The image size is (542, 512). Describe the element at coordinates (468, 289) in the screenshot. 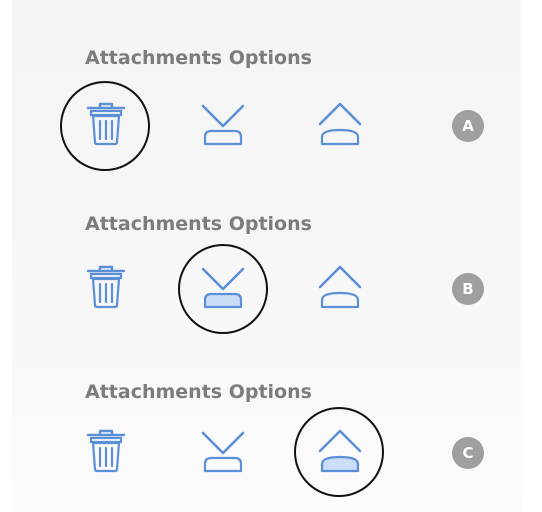

I see `section-label-badge: B` at that location.